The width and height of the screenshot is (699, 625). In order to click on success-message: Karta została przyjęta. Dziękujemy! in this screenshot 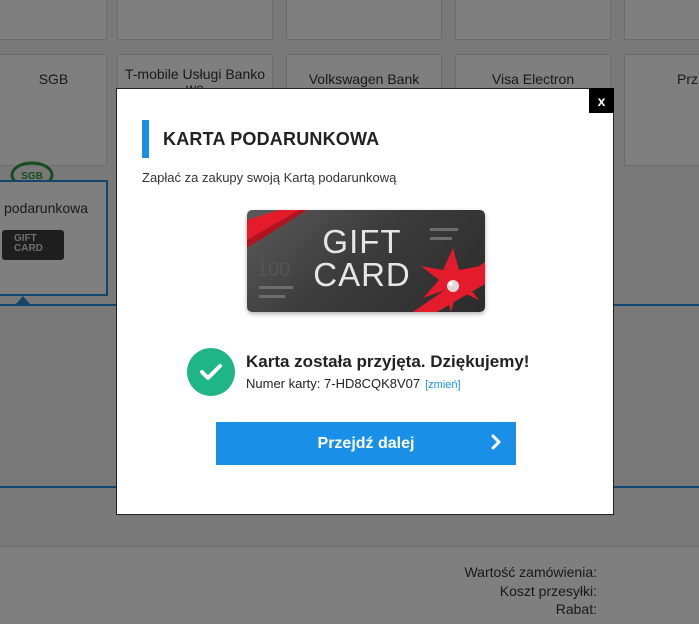, I will do `click(388, 361)`.